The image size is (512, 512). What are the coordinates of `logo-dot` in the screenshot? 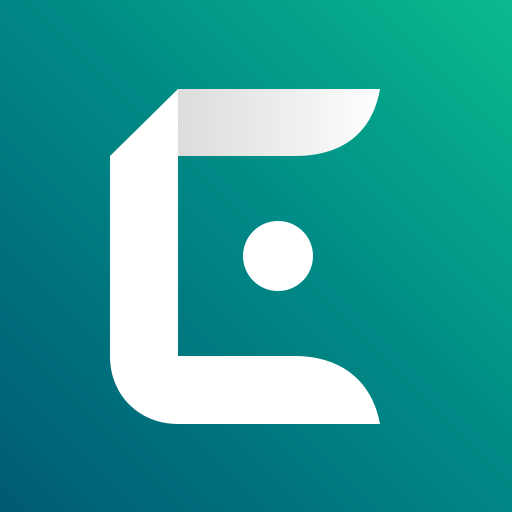 It's located at (278, 256).